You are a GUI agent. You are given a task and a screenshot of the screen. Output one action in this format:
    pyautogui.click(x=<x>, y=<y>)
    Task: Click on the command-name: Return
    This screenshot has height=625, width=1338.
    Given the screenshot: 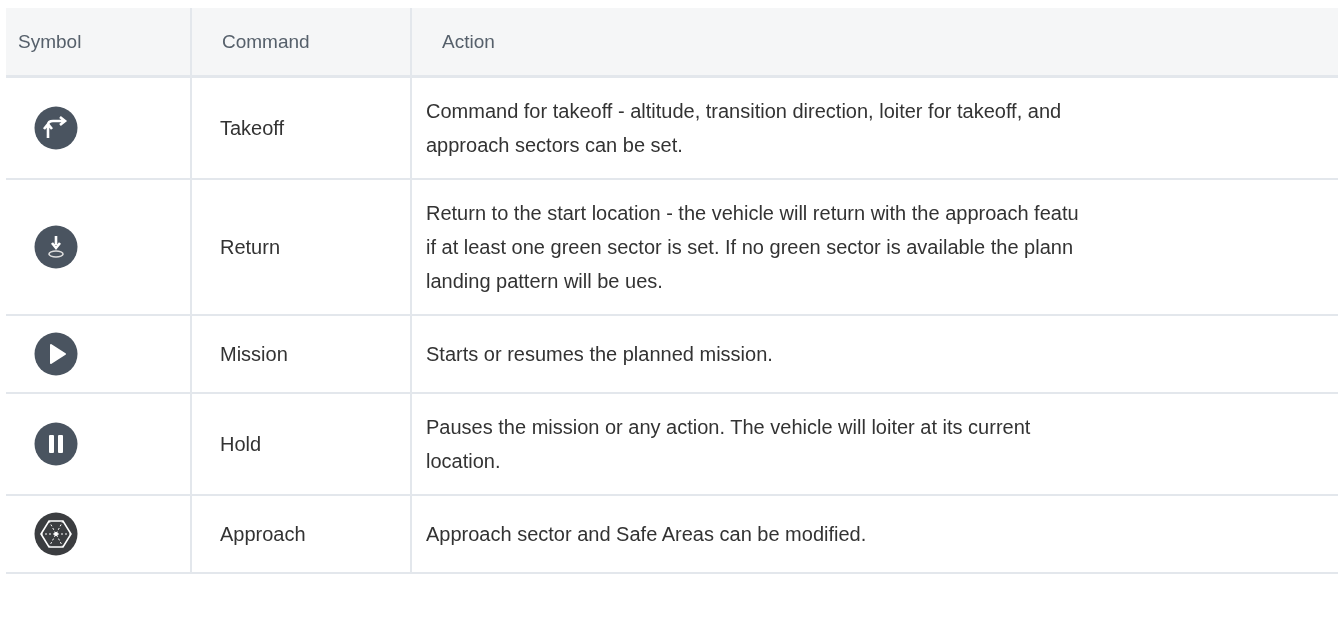 What is the action you would take?
    pyautogui.click(x=250, y=247)
    